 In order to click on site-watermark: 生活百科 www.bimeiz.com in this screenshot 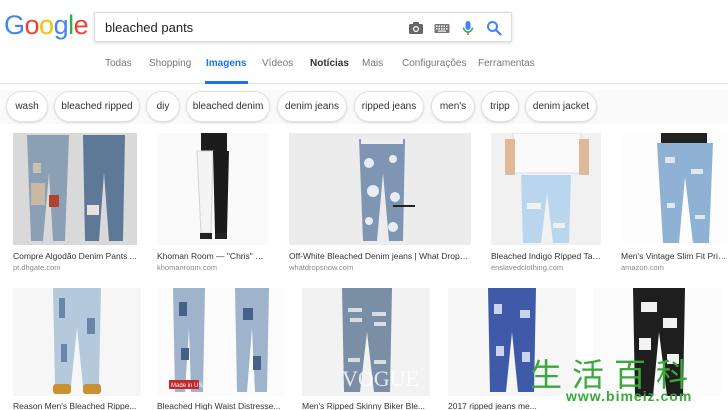, I will do `click(626, 380)`.